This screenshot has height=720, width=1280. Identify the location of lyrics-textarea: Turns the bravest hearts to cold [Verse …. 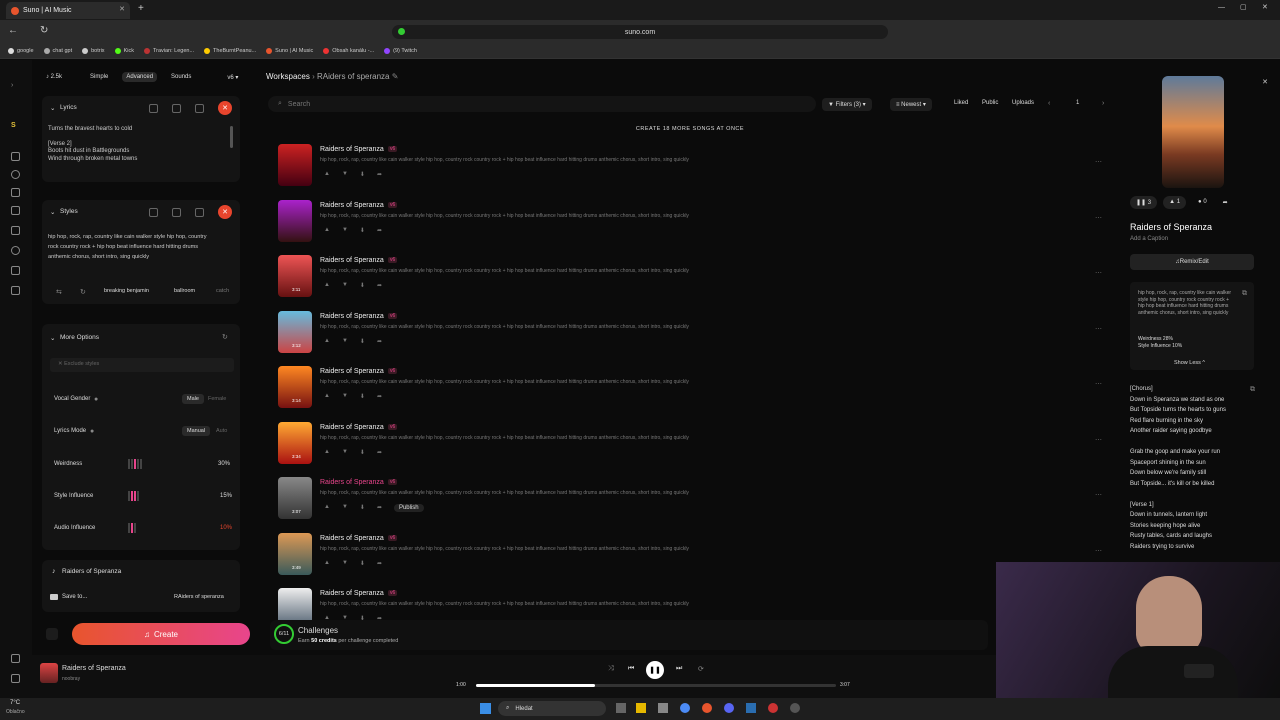
(133, 144).